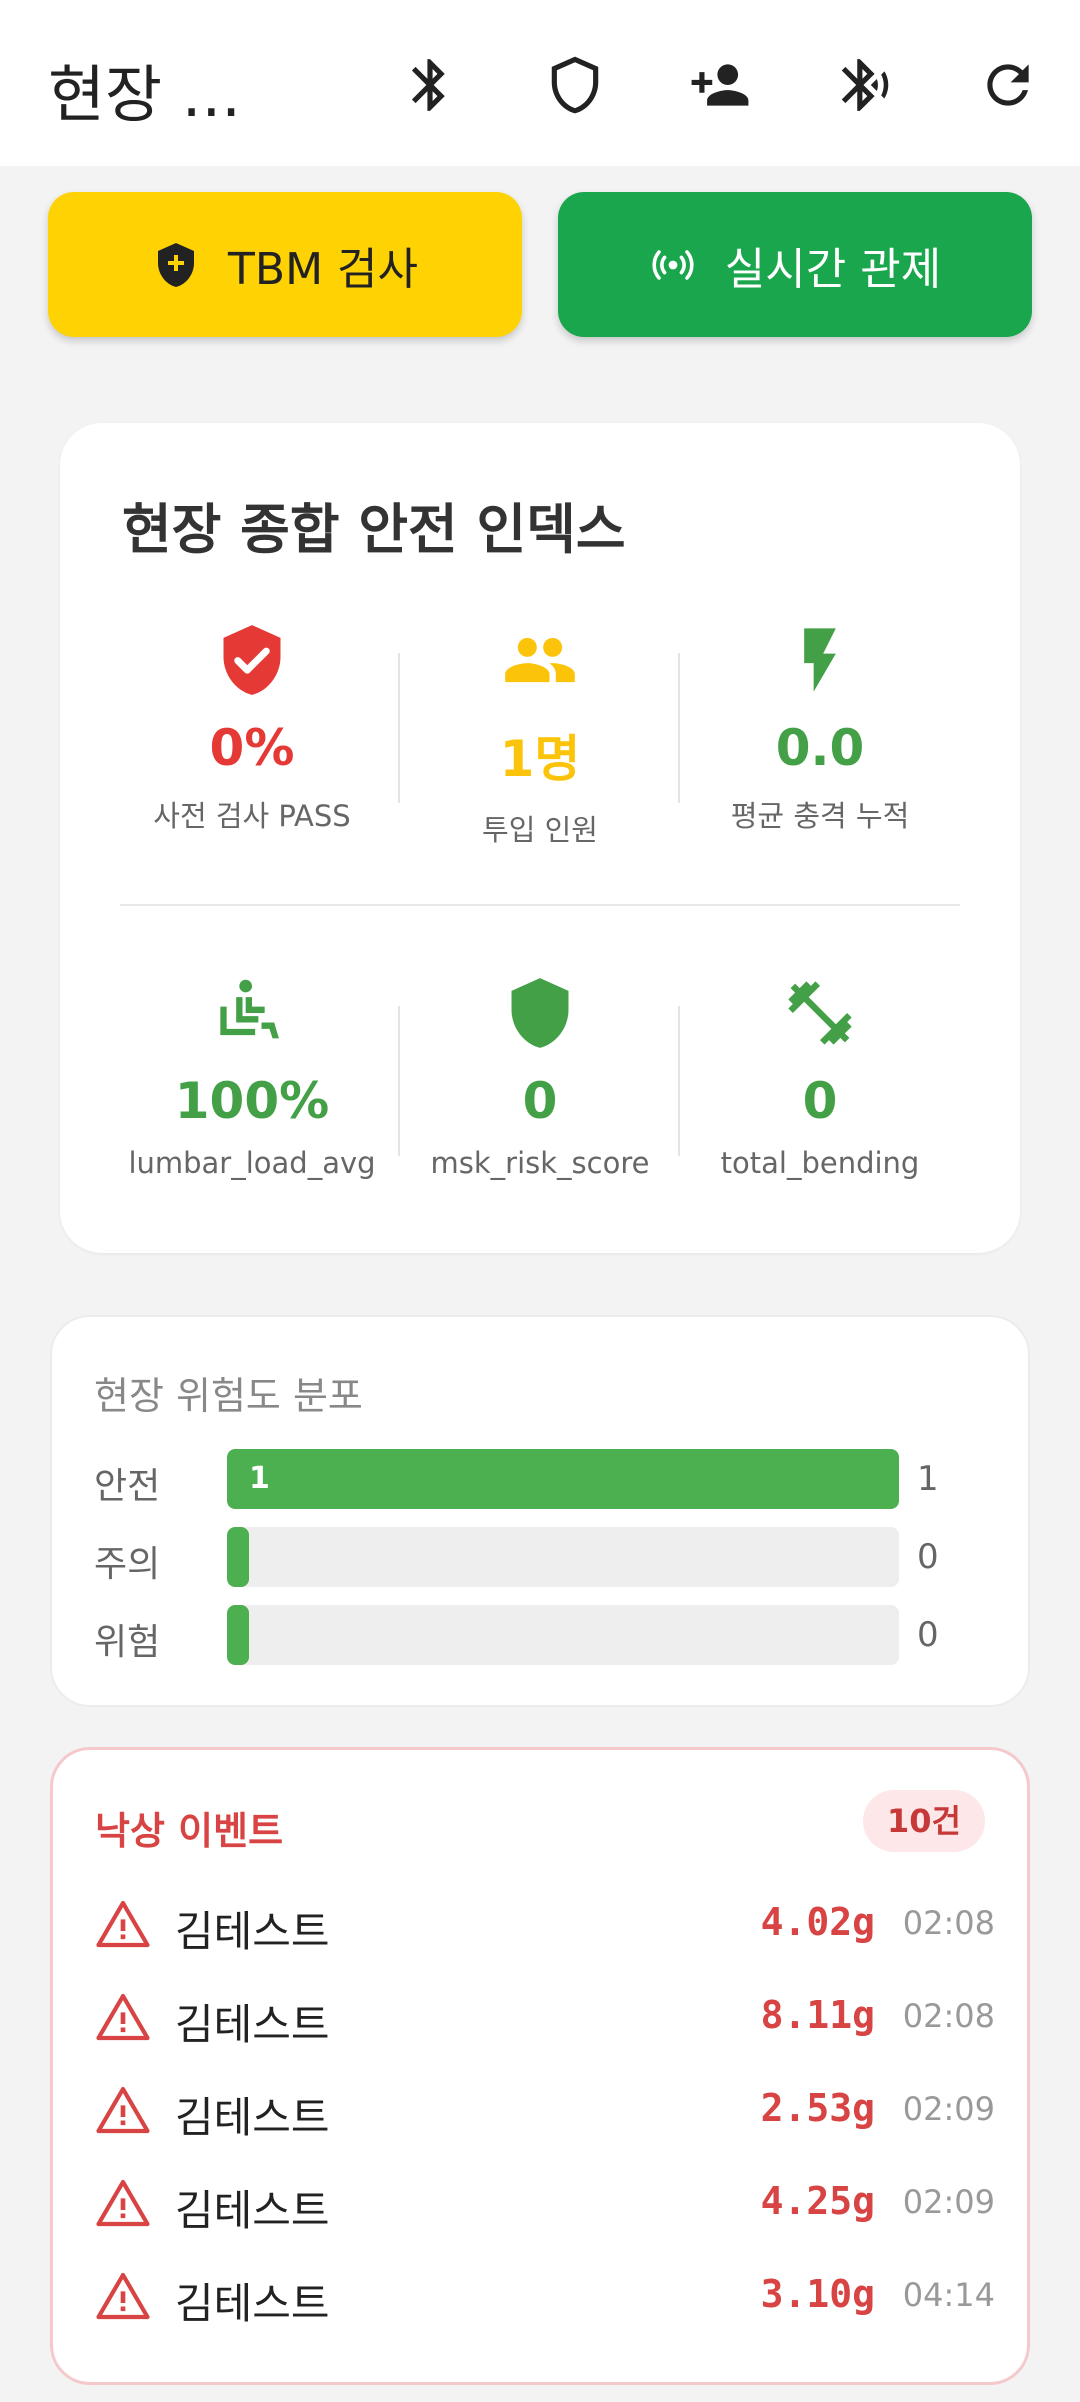 This screenshot has height=2402, width=1080. I want to click on live-monitoring-button: 실시간 관제, so click(795, 264).